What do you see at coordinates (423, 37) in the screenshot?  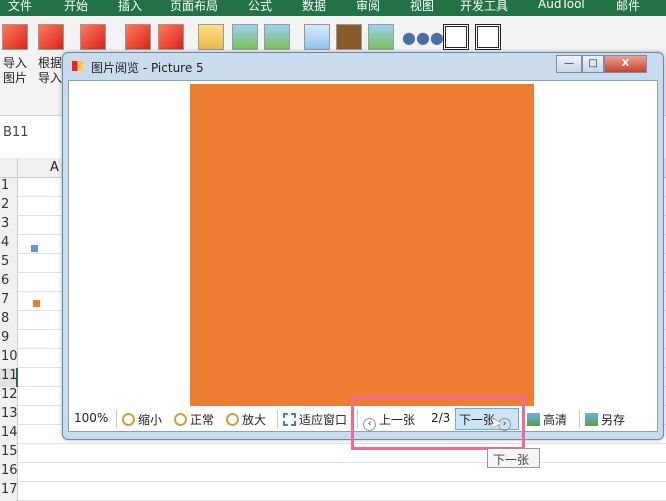 I see `more-icon: ●●●` at bounding box center [423, 37].